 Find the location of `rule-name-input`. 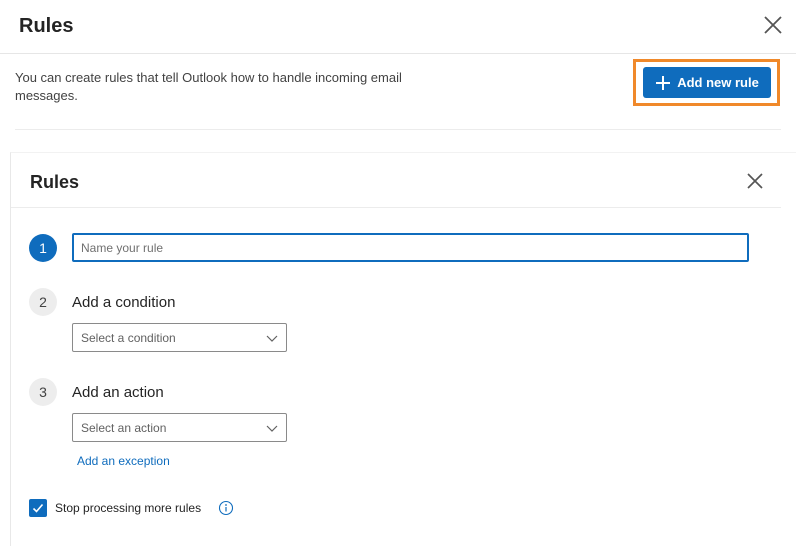

rule-name-input is located at coordinates (410, 247).